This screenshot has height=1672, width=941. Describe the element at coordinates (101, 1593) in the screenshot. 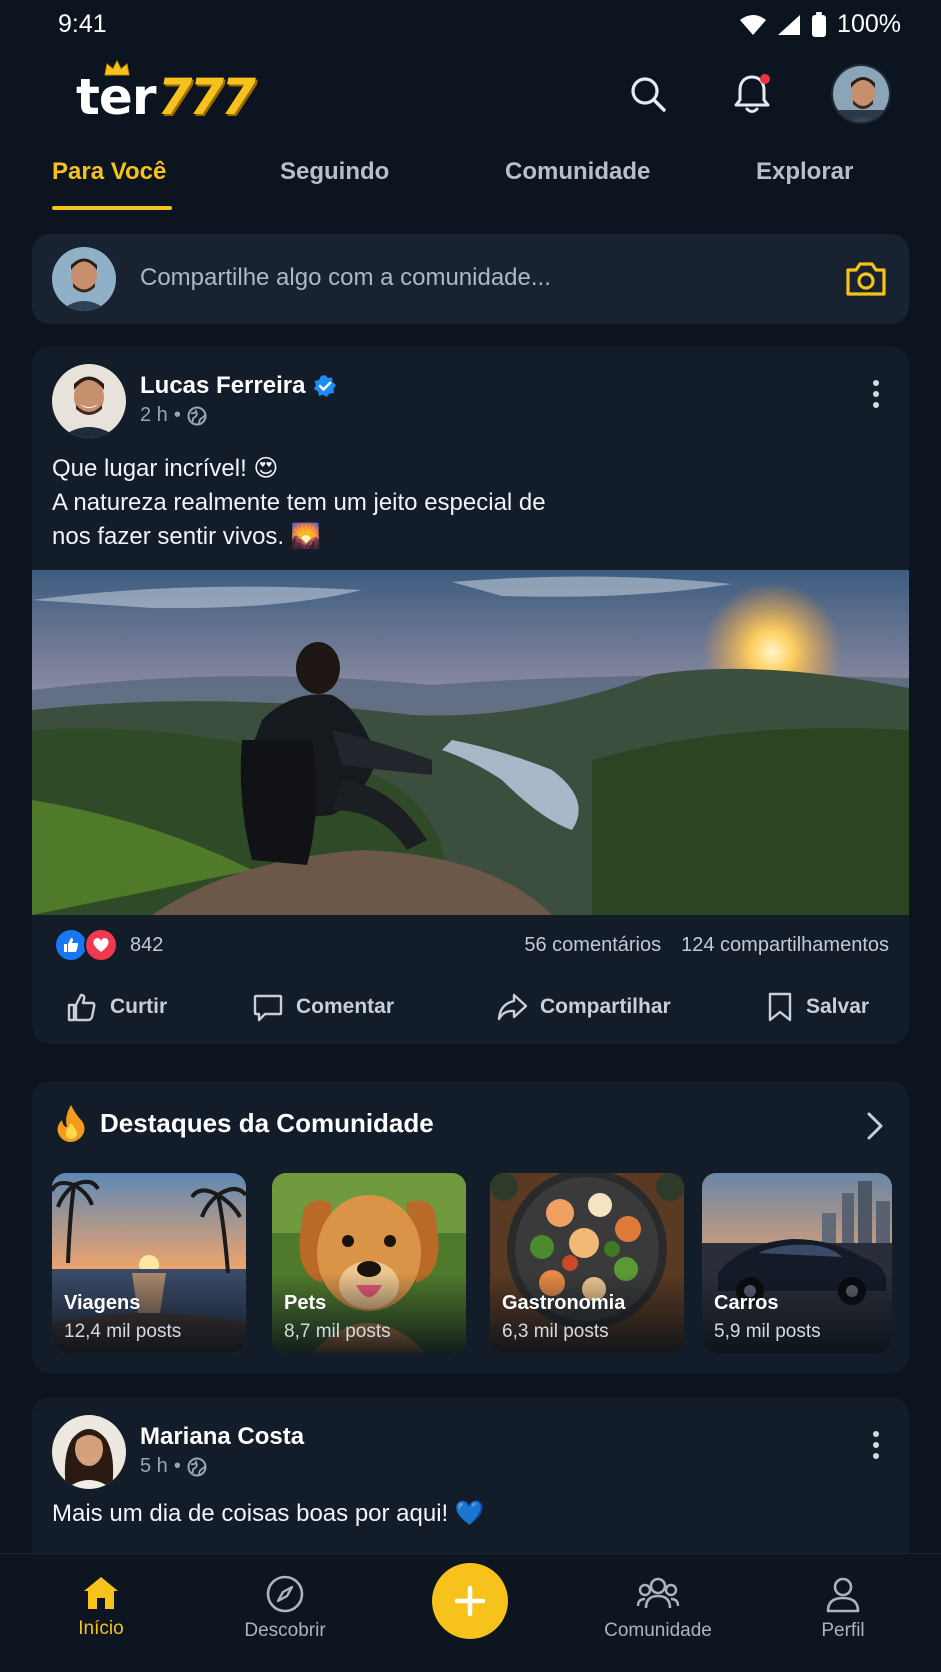

I see `home-icon` at that location.